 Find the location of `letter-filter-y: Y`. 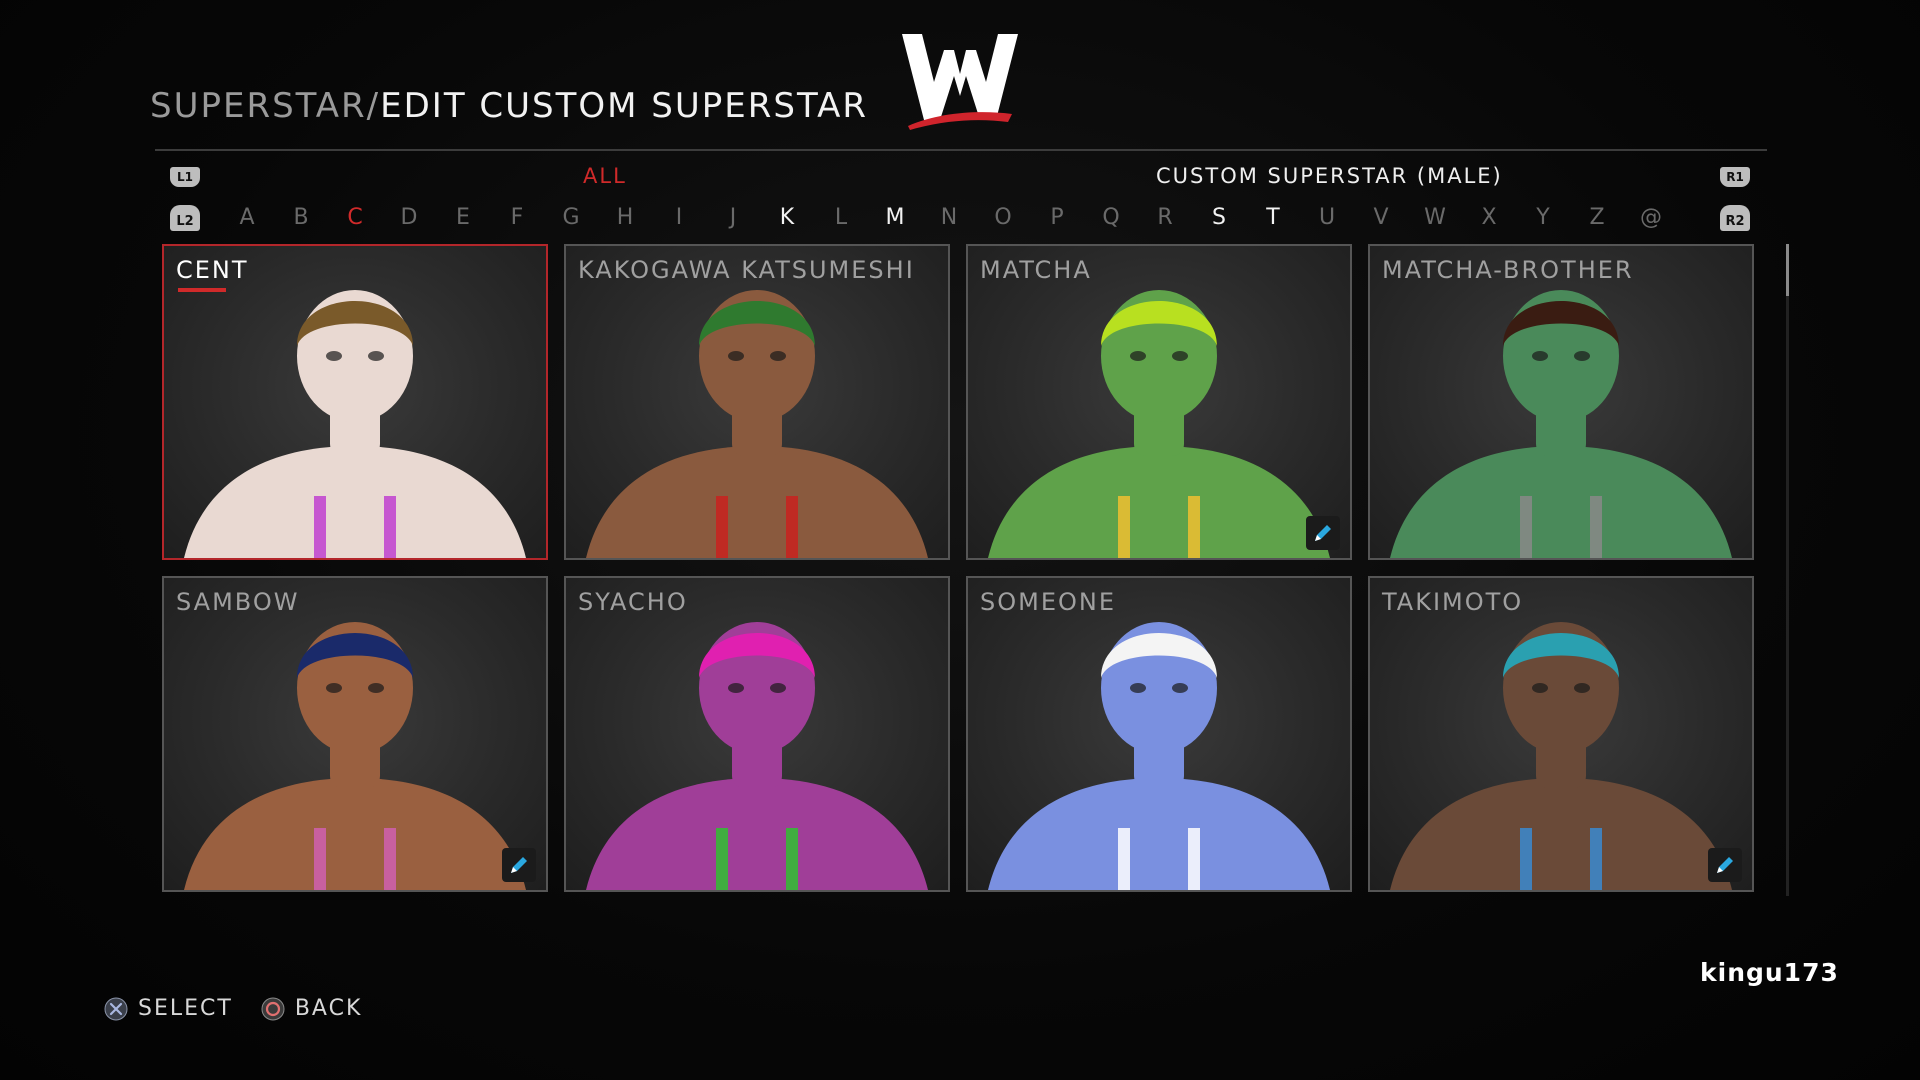

letter-filter-y: Y is located at coordinates (1543, 217).